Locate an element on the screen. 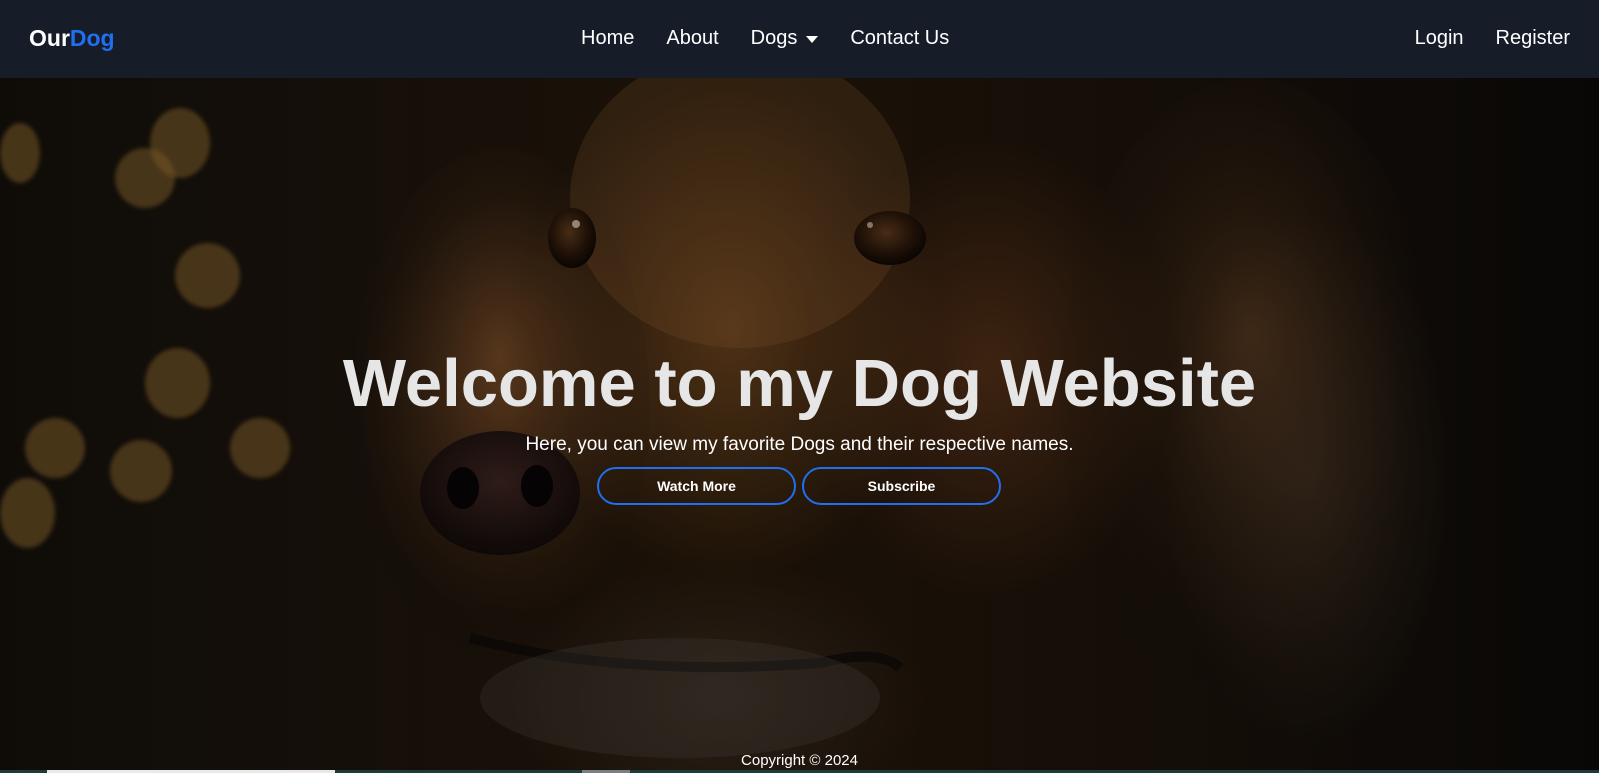  footer-copyright: Copyright © 2024 is located at coordinates (799, 760).